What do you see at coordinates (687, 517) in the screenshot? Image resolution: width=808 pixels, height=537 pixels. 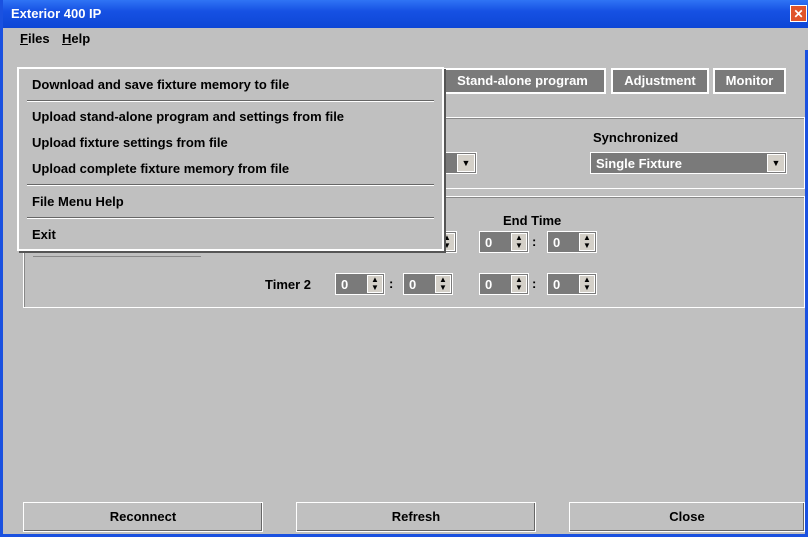 I see `close-button: Close` at bounding box center [687, 517].